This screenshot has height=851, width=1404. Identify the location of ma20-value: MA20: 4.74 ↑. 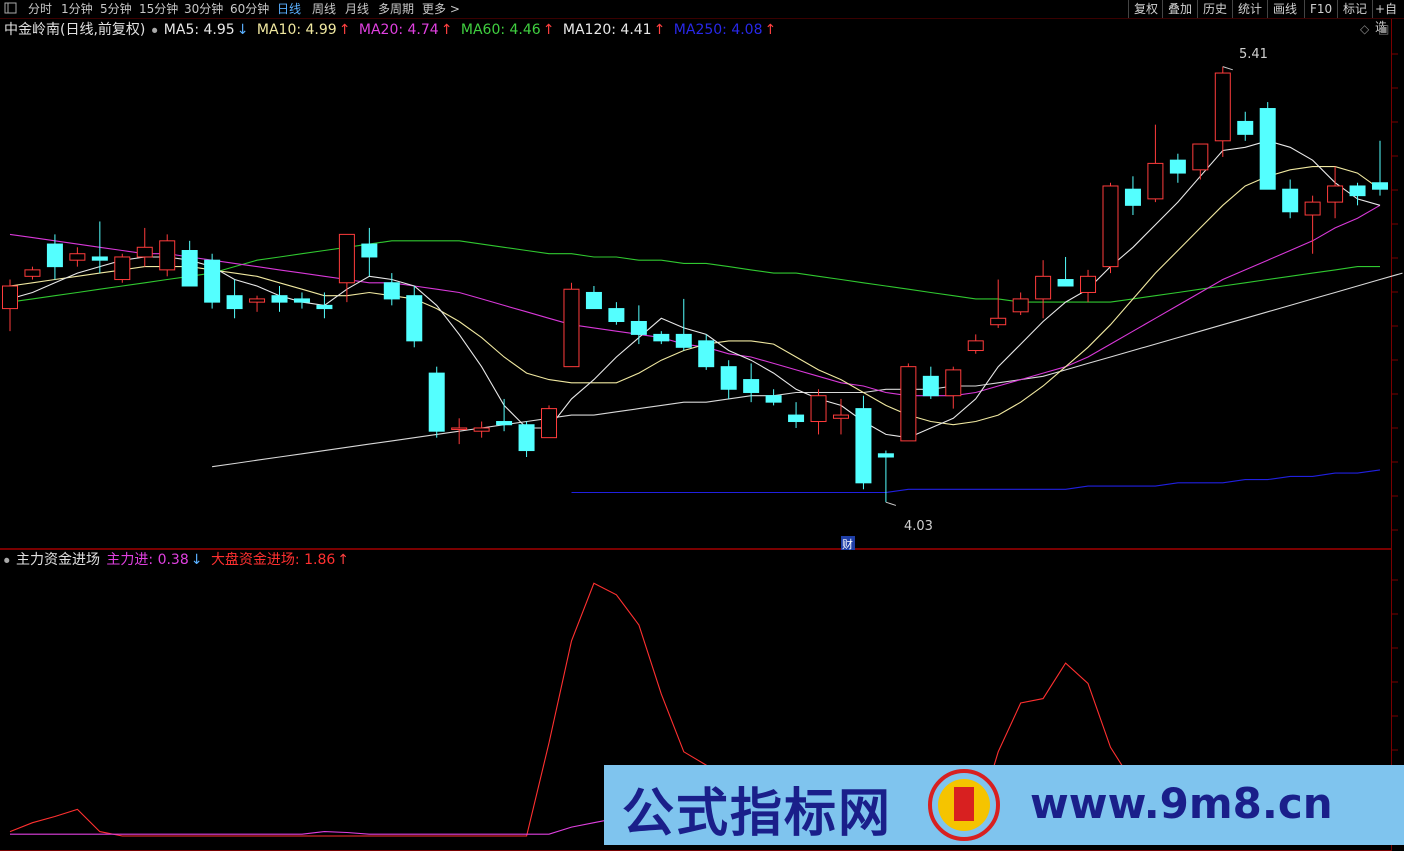
(407, 30).